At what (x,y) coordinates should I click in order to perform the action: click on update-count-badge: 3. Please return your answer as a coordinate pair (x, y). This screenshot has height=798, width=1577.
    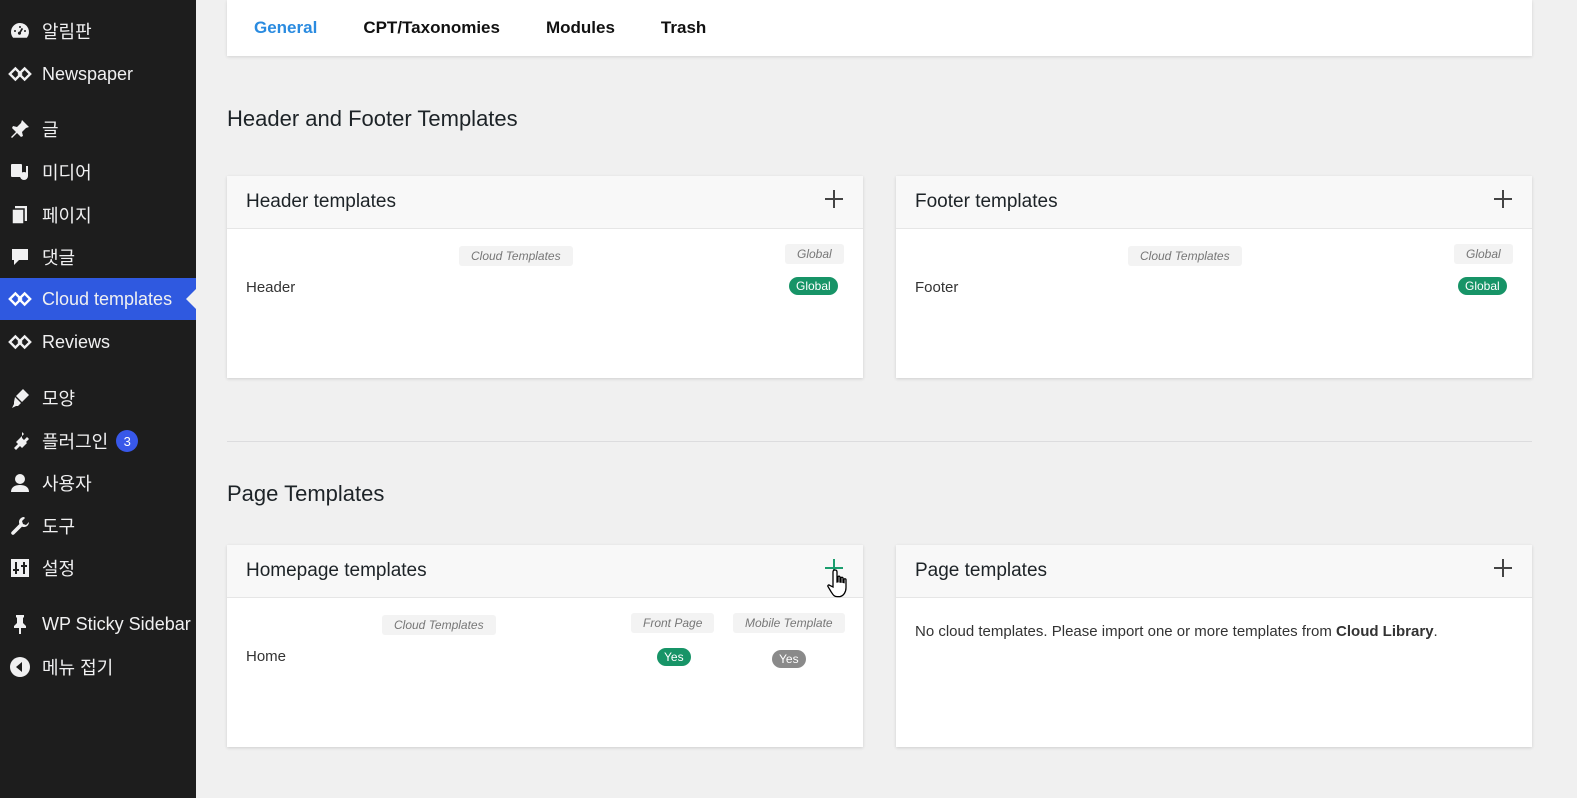
    Looking at the image, I should click on (127, 441).